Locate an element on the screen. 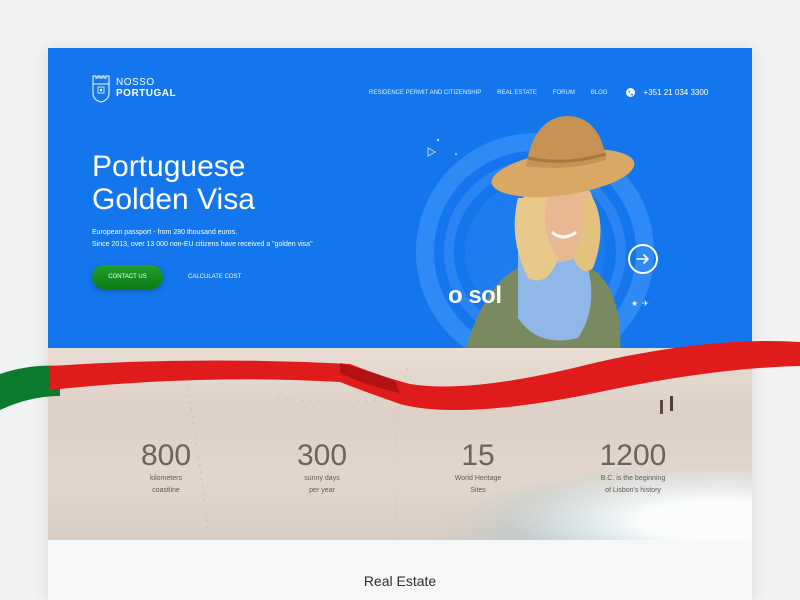 This screenshot has height=600, width=800. stat-label-2: per year is located at coordinates (322, 490).